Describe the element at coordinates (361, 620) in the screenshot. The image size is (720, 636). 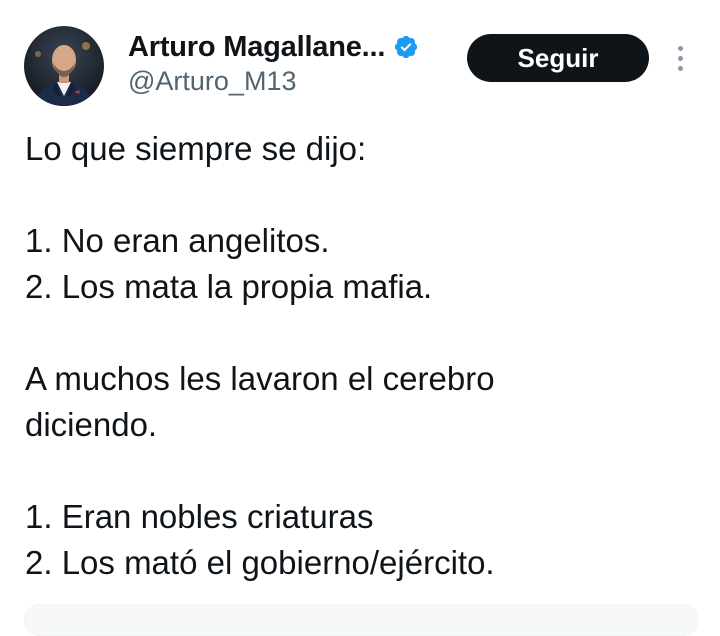
I see `embedded-card-peek` at that location.